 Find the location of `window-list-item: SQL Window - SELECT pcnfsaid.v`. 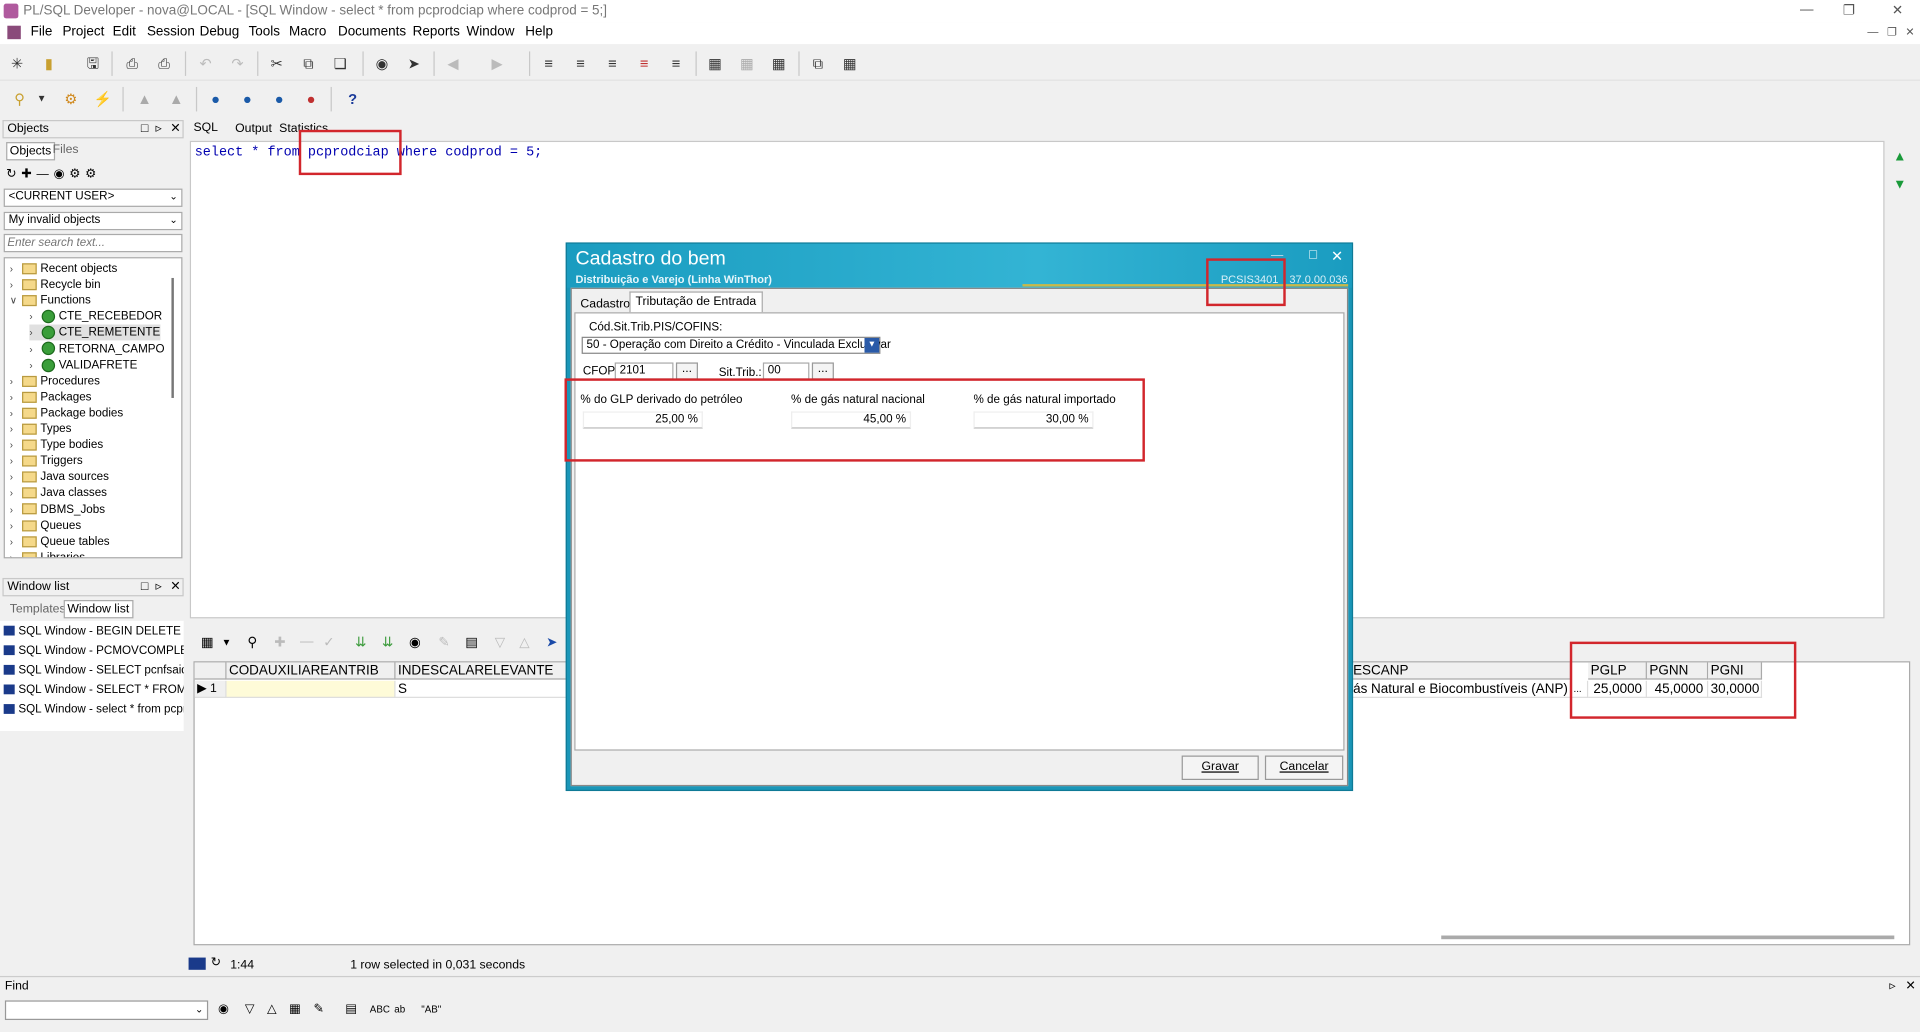

window-list-item: SQL Window - SELECT pcnfsaid.v is located at coordinates (93, 670).